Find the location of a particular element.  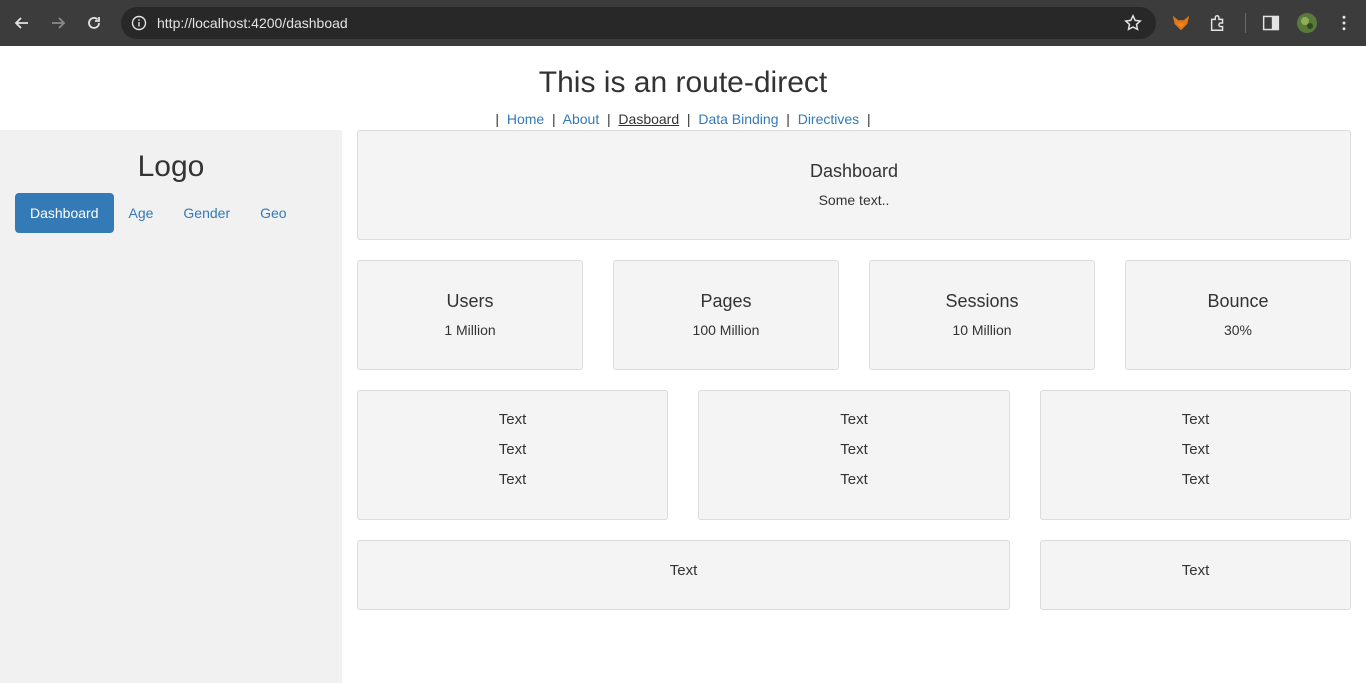

pill-dashboard: Dashboard is located at coordinates (64, 213).